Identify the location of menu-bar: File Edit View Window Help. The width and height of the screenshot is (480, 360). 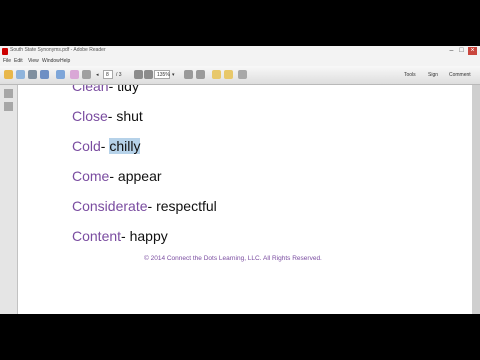
(240, 62).